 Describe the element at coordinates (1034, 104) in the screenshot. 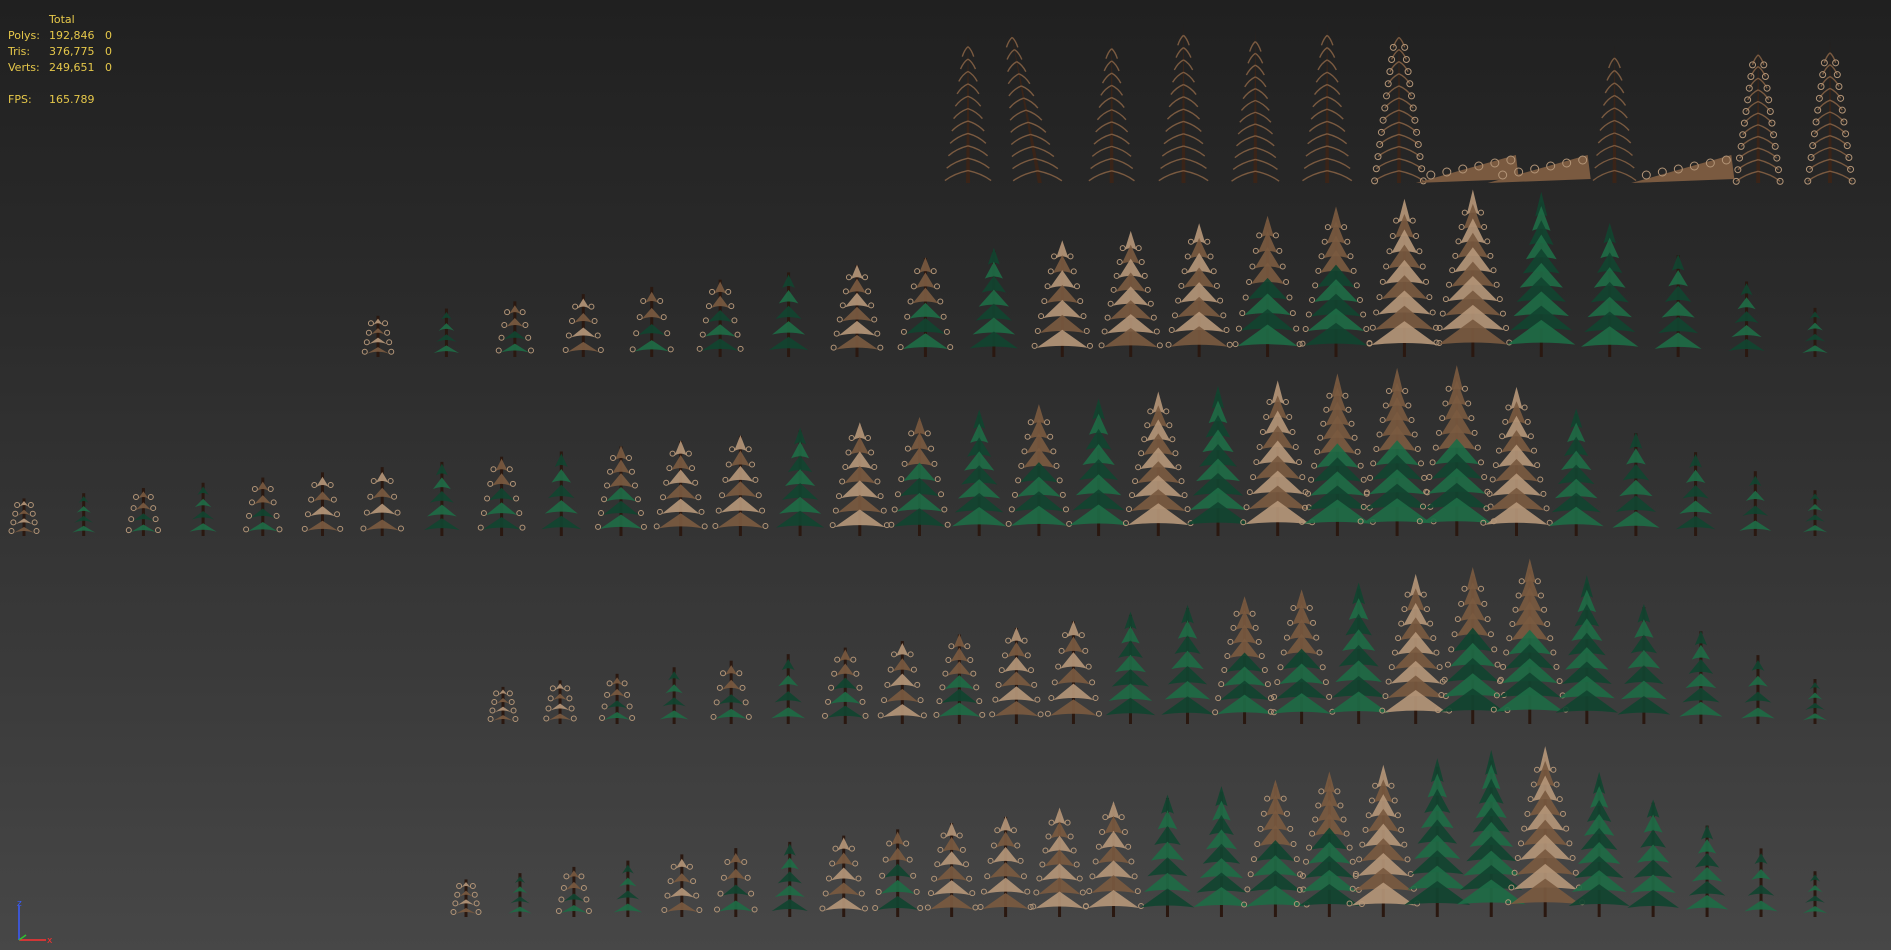

I see `tree-model-dead-pine-leaning` at that location.